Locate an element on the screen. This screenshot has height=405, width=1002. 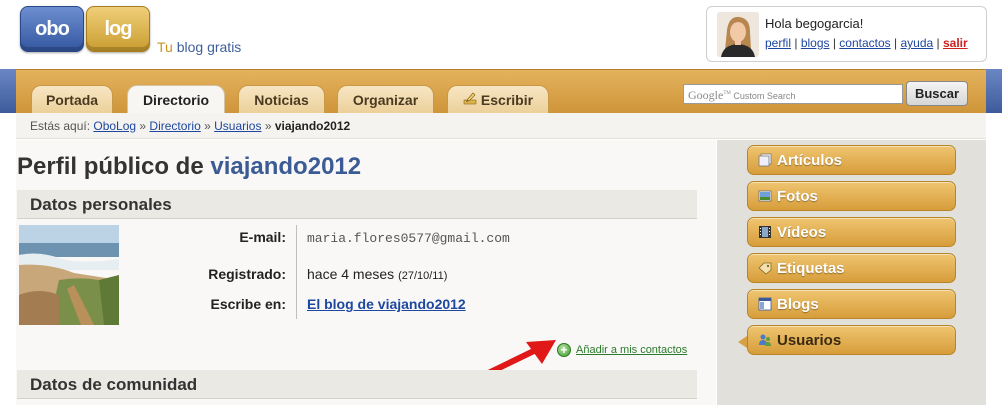
field-divider is located at coordinates (296, 272).